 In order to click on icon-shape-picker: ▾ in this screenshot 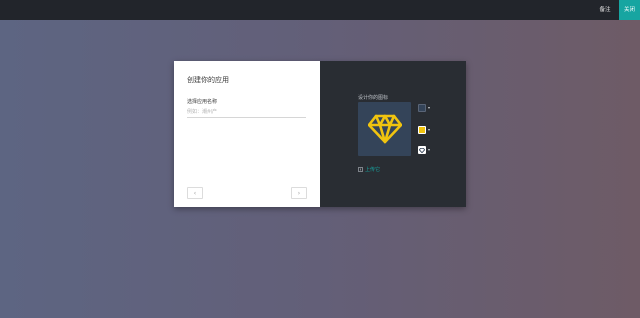, I will do `click(424, 150)`.